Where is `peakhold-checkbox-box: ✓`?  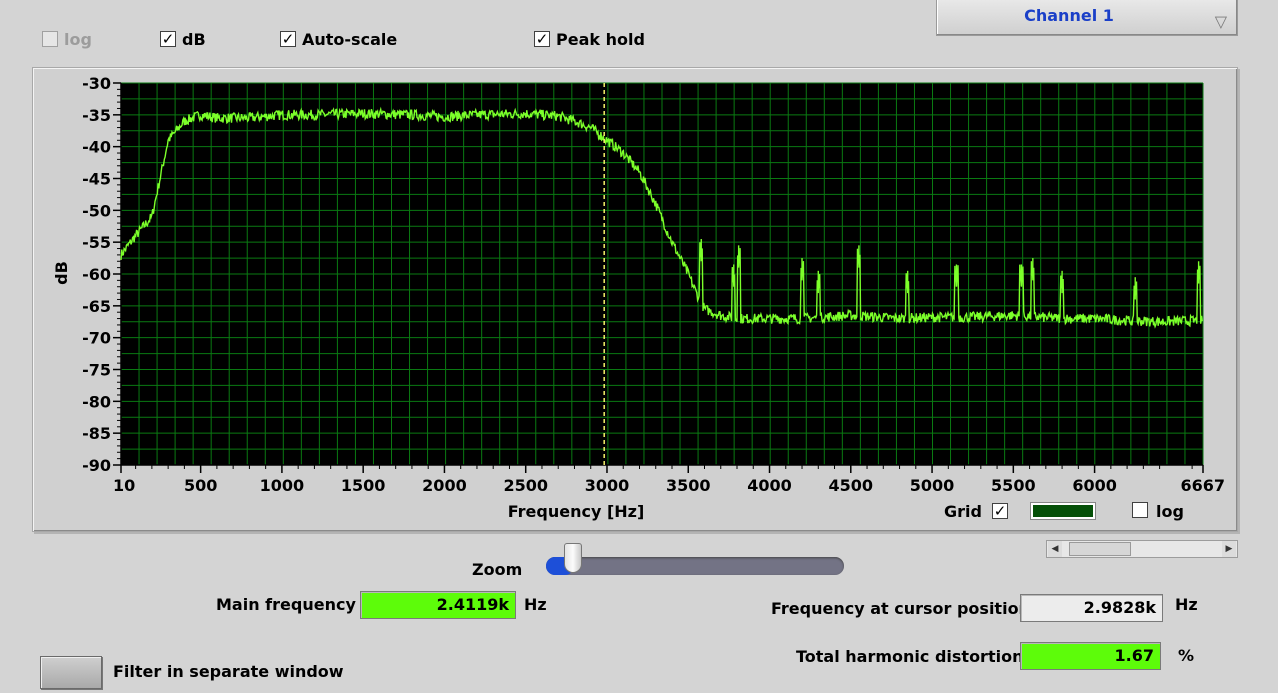 peakhold-checkbox-box: ✓ is located at coordinates (542, 39).